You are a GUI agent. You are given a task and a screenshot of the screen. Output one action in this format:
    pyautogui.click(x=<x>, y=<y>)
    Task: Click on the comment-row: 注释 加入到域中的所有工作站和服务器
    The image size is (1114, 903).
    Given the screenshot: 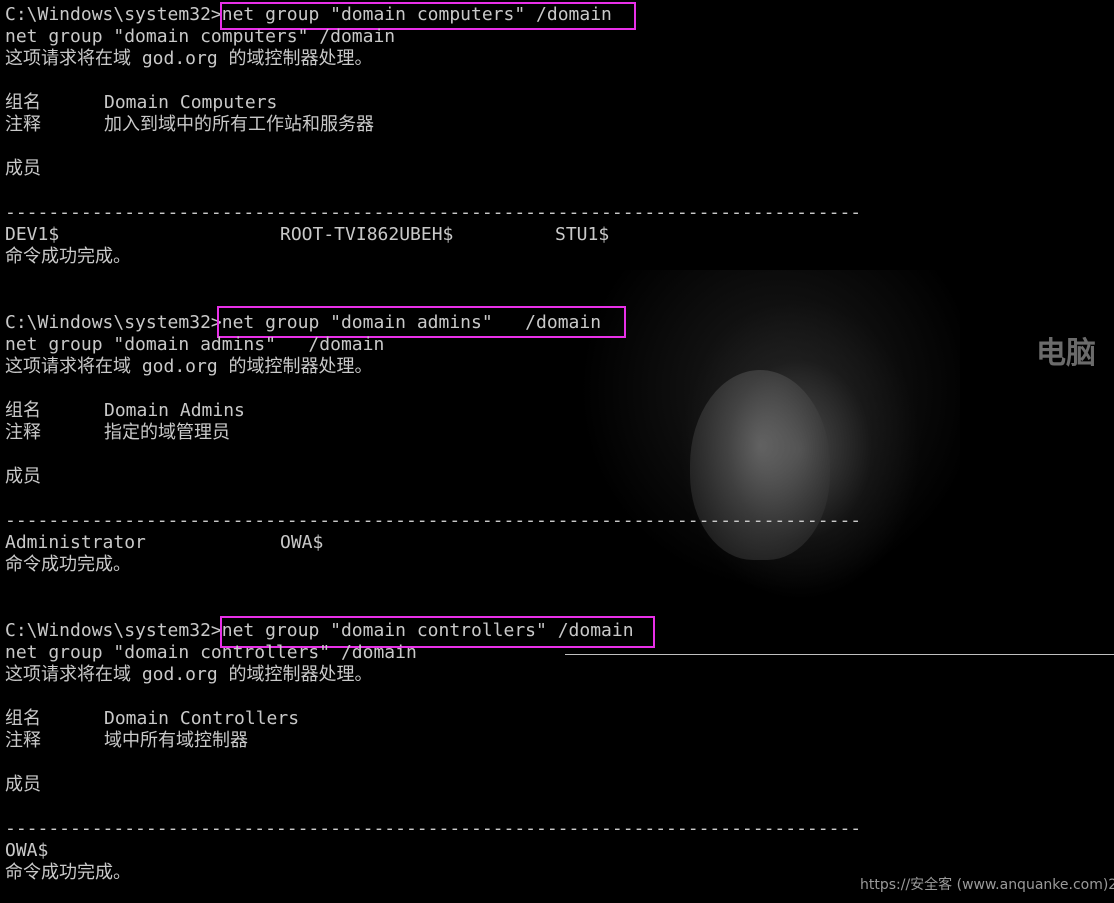 What is the action you would take?
    pyautogui.click(x=189, y=125)
    